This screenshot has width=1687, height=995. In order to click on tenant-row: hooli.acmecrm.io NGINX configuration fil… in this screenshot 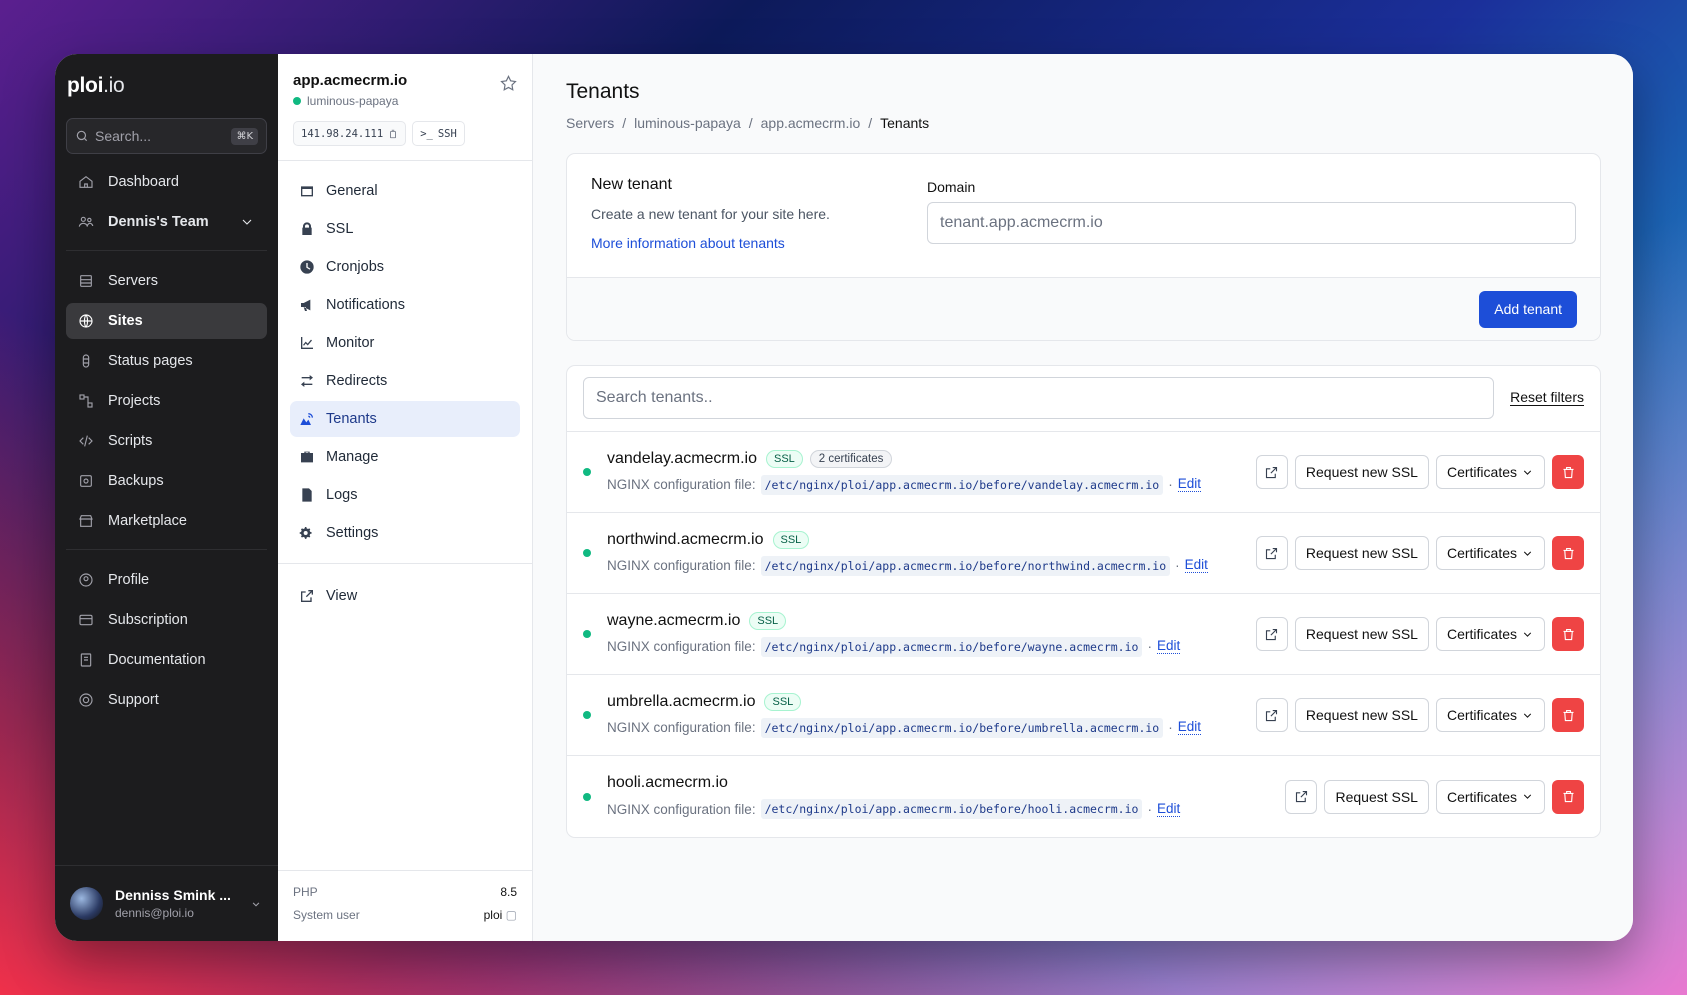, I will do `click(1083, 796)`.